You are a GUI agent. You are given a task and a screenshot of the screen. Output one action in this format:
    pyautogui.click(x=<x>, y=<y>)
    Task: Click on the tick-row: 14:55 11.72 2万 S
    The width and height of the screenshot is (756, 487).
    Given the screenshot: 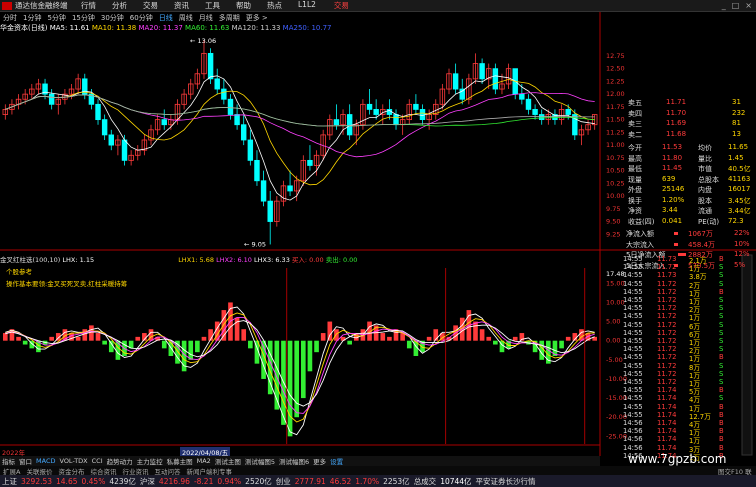 What is the action you would take?
    pyautogui.click(x=680, y=309)
    